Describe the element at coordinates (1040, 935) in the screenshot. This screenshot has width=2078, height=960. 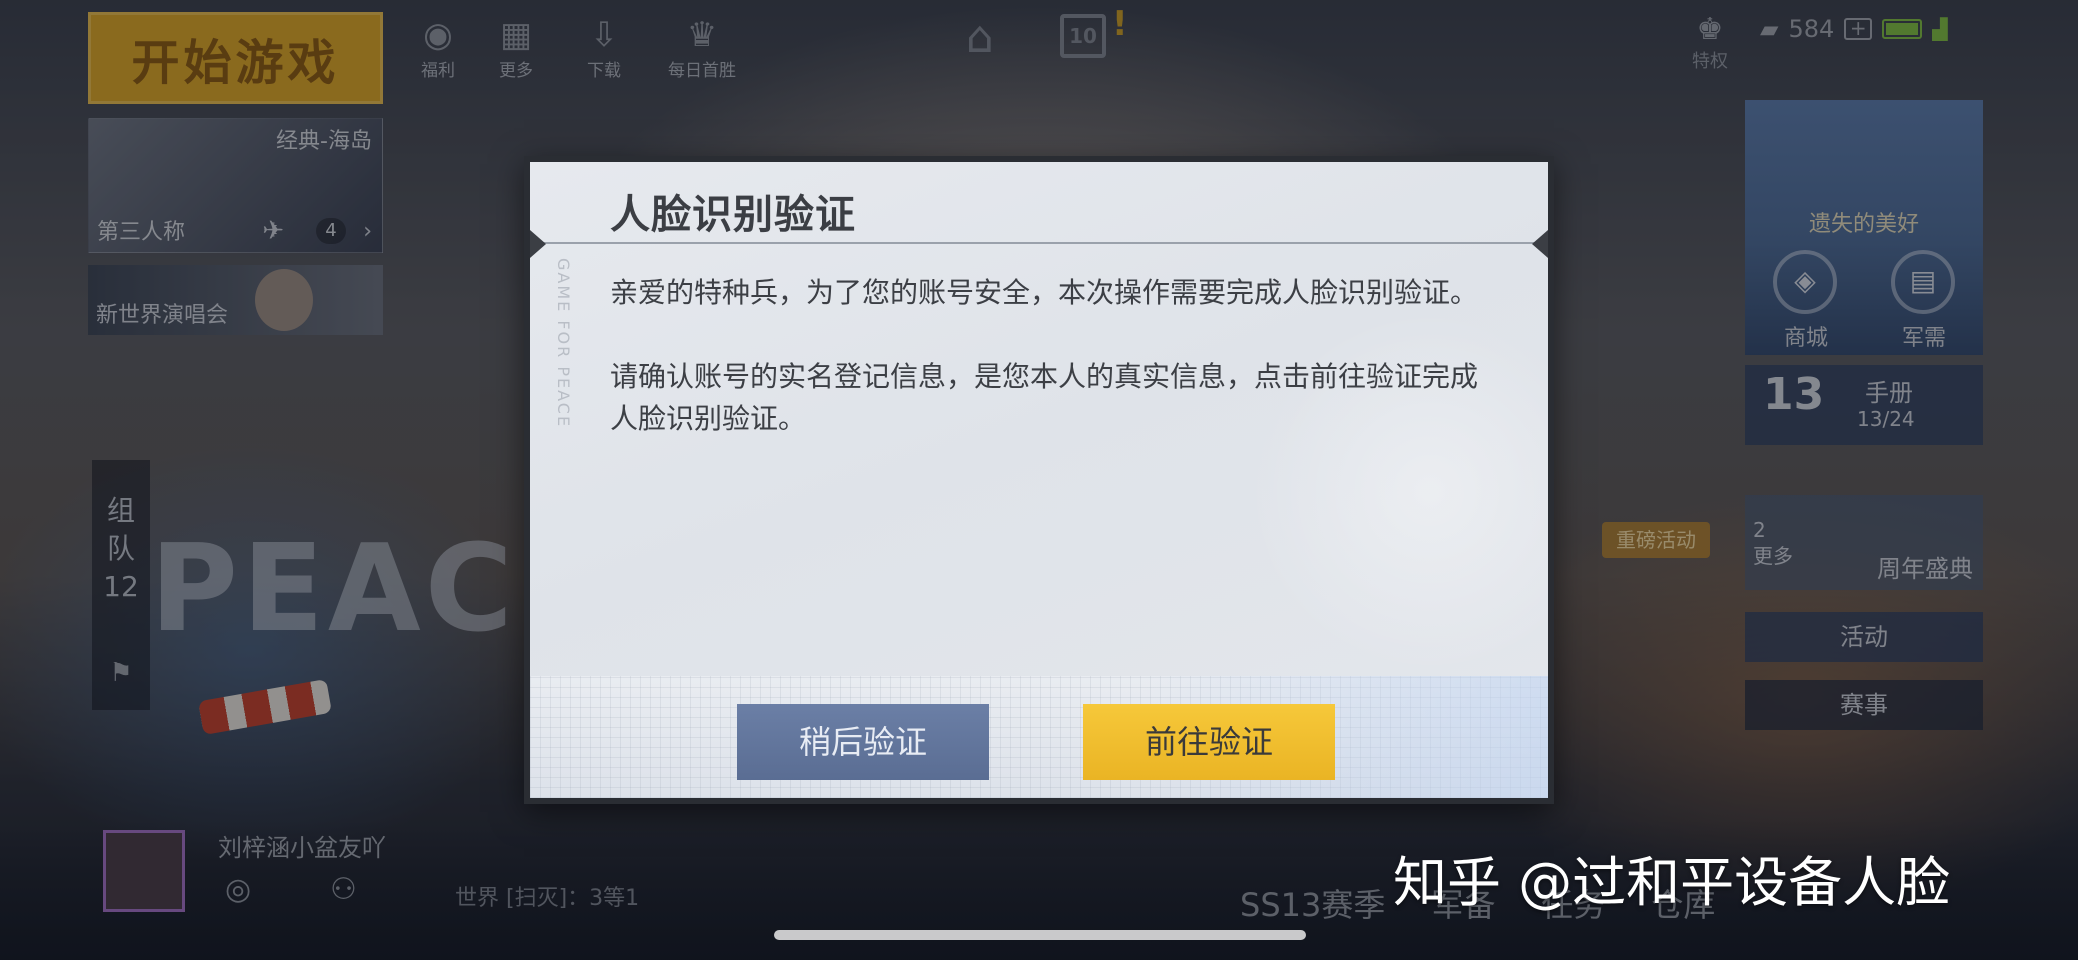
I see `home-indicator` at that location.